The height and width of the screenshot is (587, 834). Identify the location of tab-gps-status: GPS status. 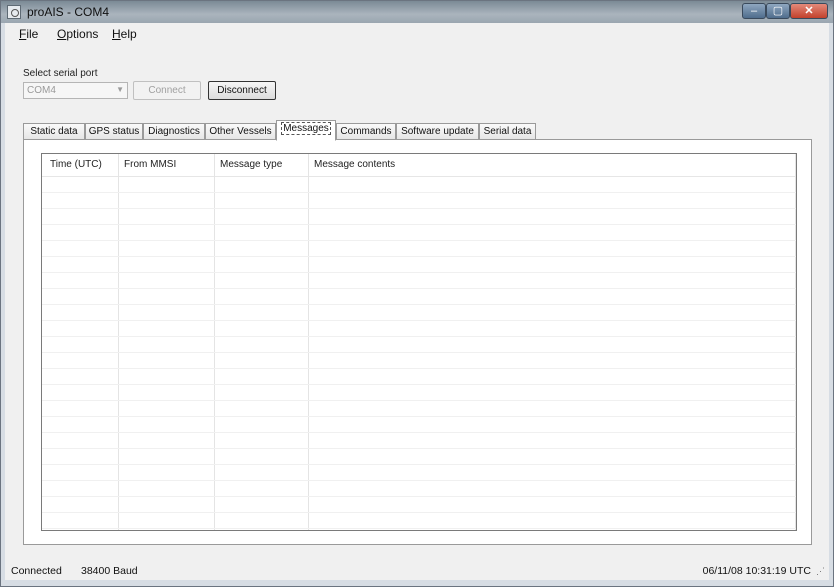
(114, 131).